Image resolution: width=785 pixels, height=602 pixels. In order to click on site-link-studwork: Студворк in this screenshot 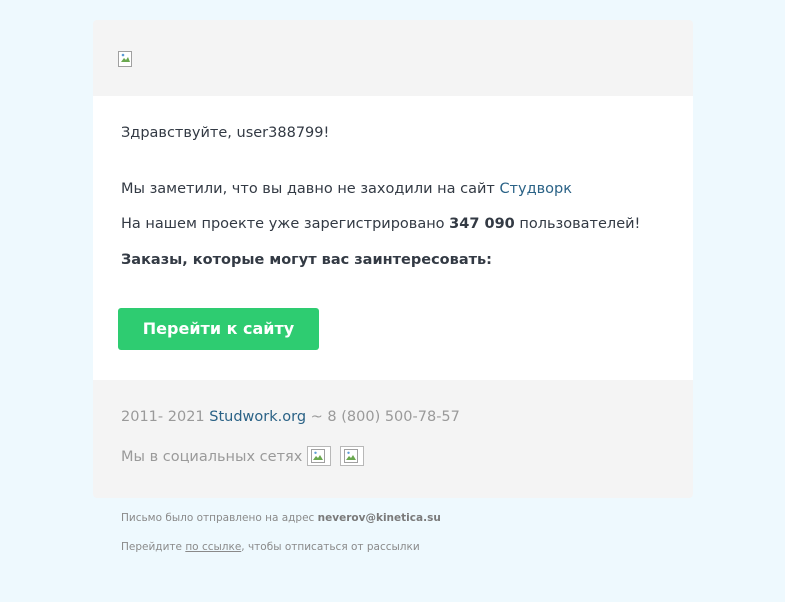, I will do `click(535, 189)`.